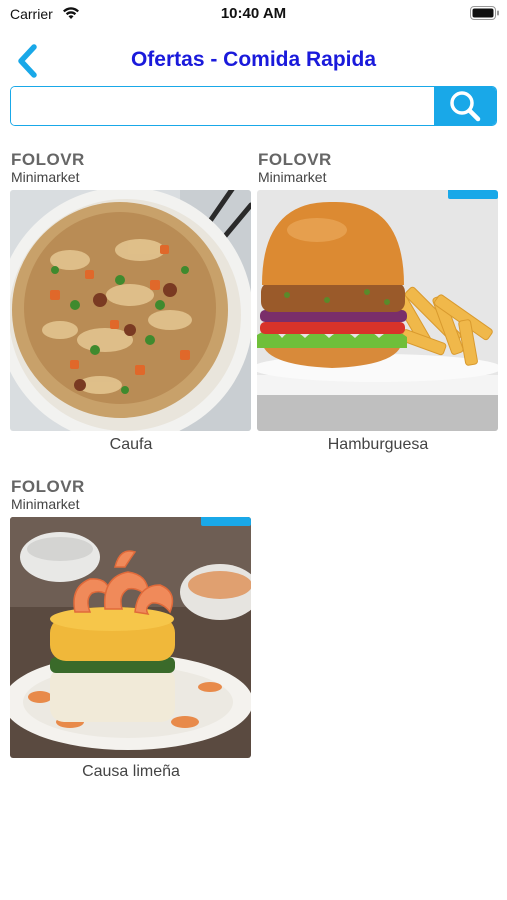  I want to click on search-bar, so click(253, 106).